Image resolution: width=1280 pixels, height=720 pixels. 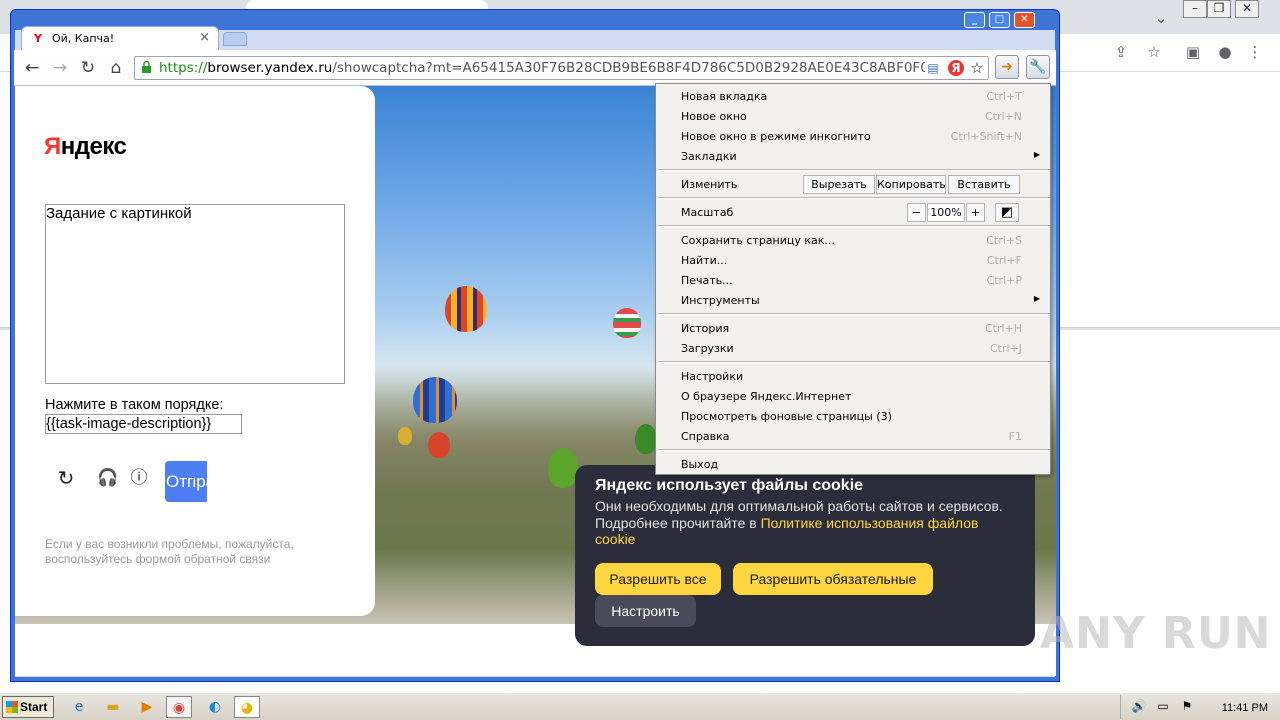 I want to click on captcha-task-image: Задание с картинкой, so click(x=195, y=294).